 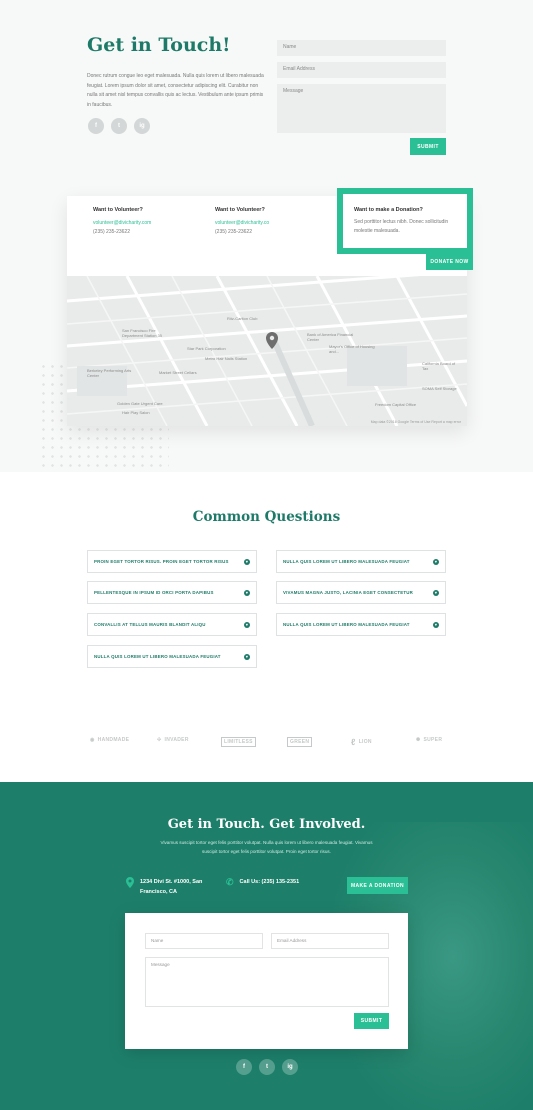 What do you see at coordinates (226, 358) in the screenshot?
I see `map-label: Metro Hair Nails Station` at bounding box center [226, 358].